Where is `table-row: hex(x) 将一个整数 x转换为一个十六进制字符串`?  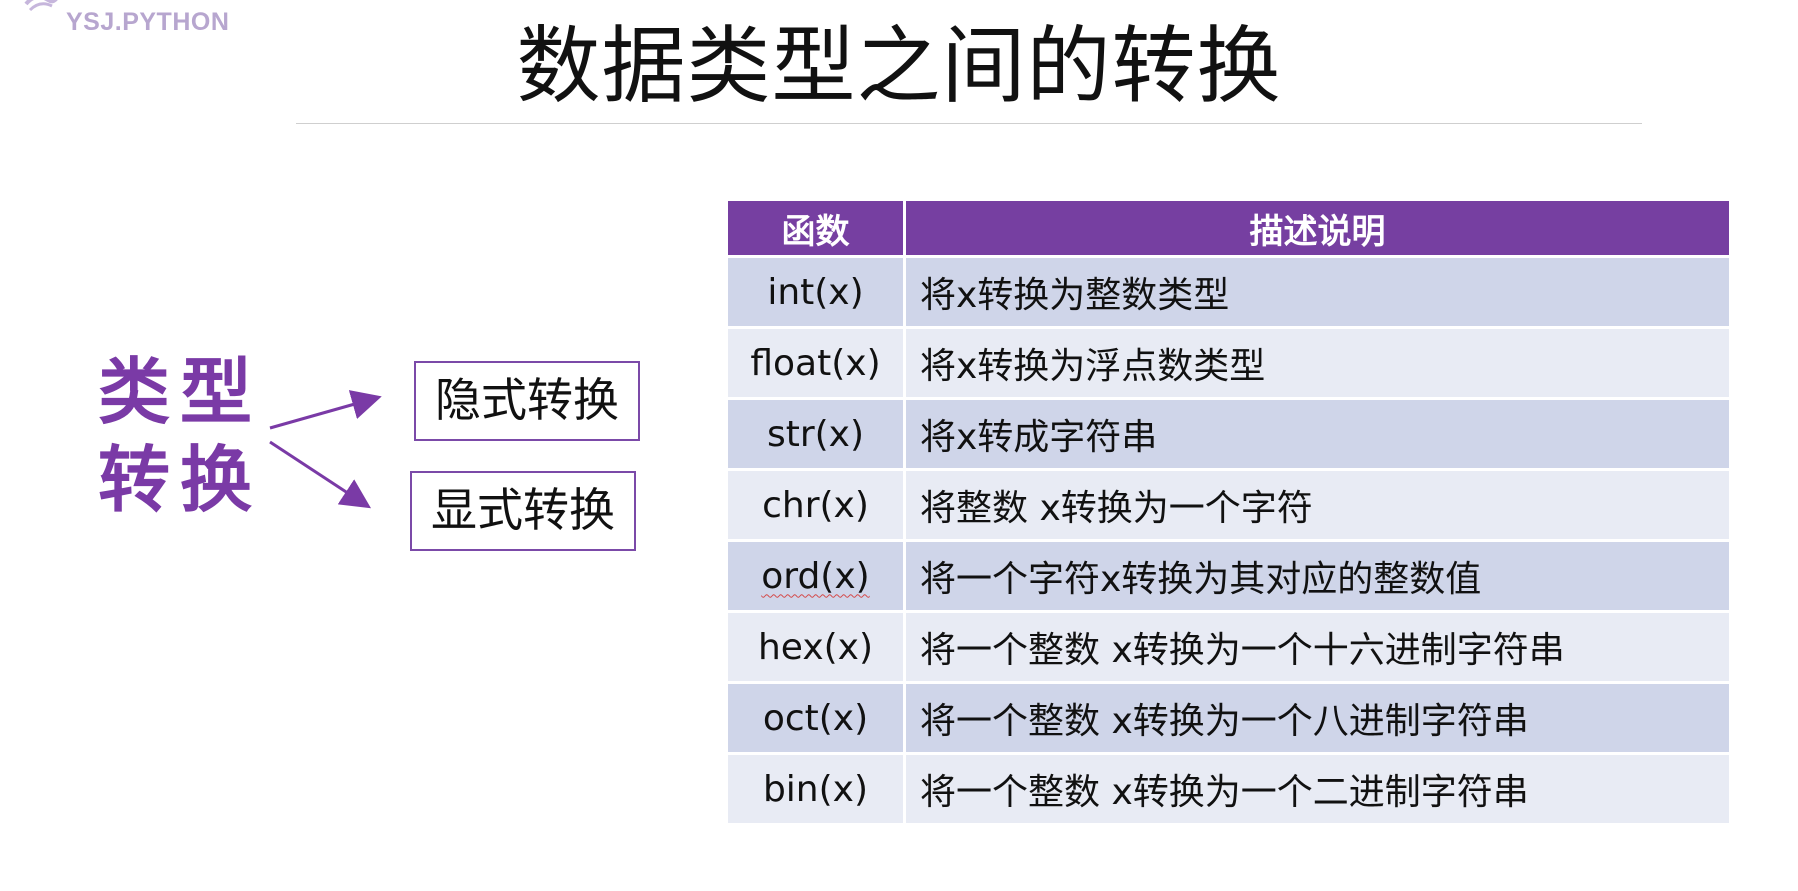
table-row: hex(x) 将一个整数 x转换为一个十六进制字符串 is located at coordinates (1228, 647).